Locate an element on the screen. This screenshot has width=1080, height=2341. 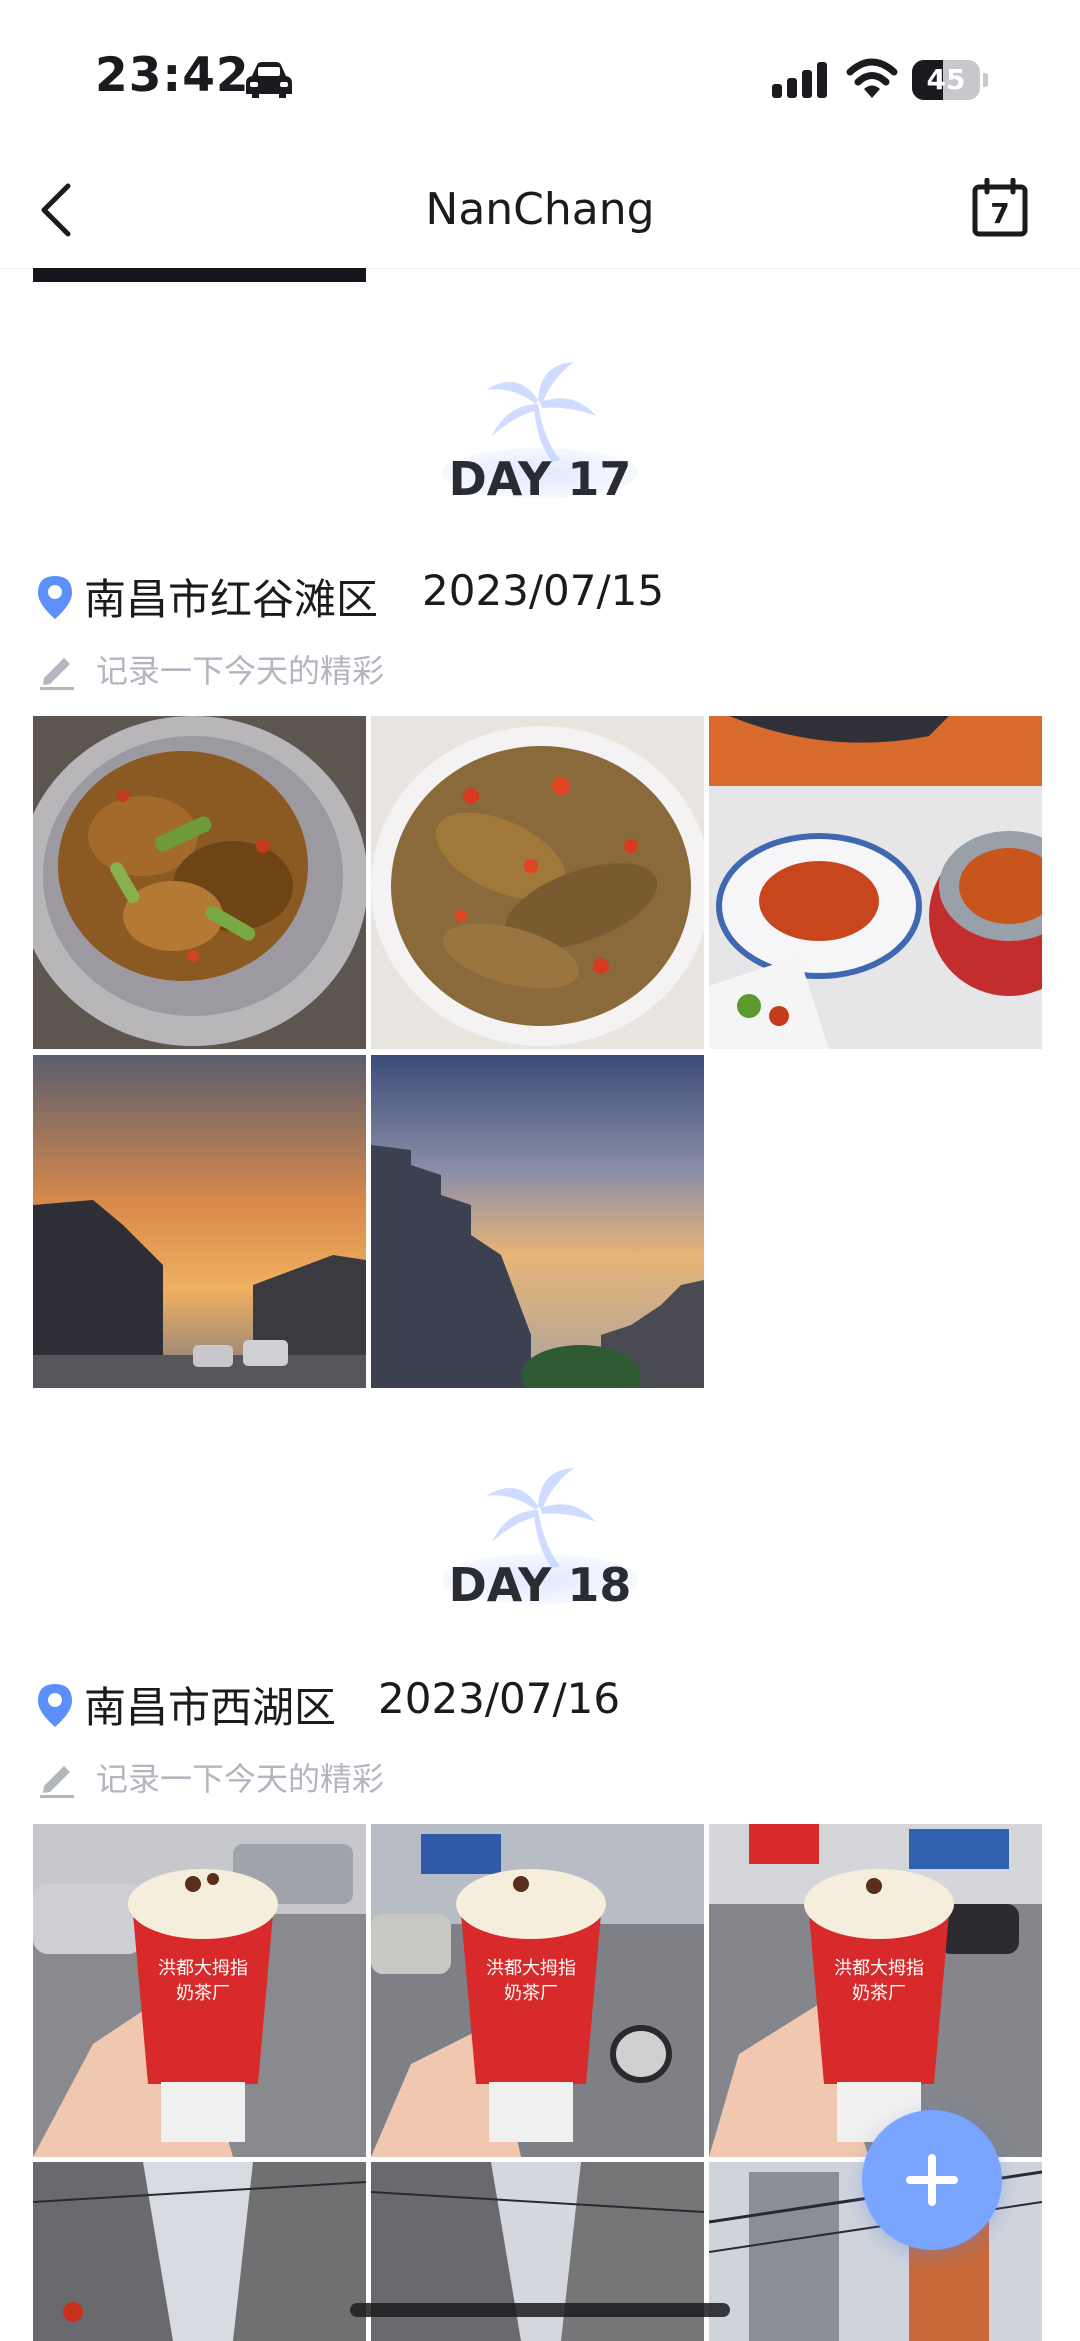
nav-header: NanChang 7 is located at coordinates (540, 209).